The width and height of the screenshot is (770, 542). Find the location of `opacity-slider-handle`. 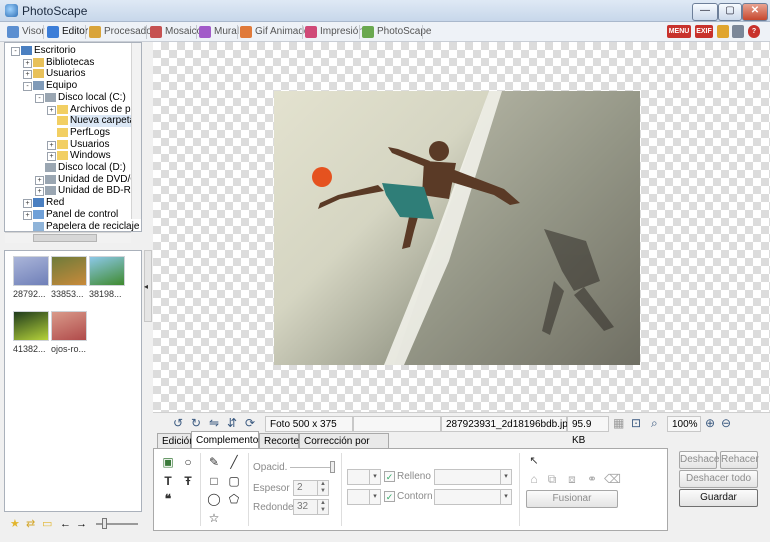

opacity-slider-handle is located at coordinates (332, 467).